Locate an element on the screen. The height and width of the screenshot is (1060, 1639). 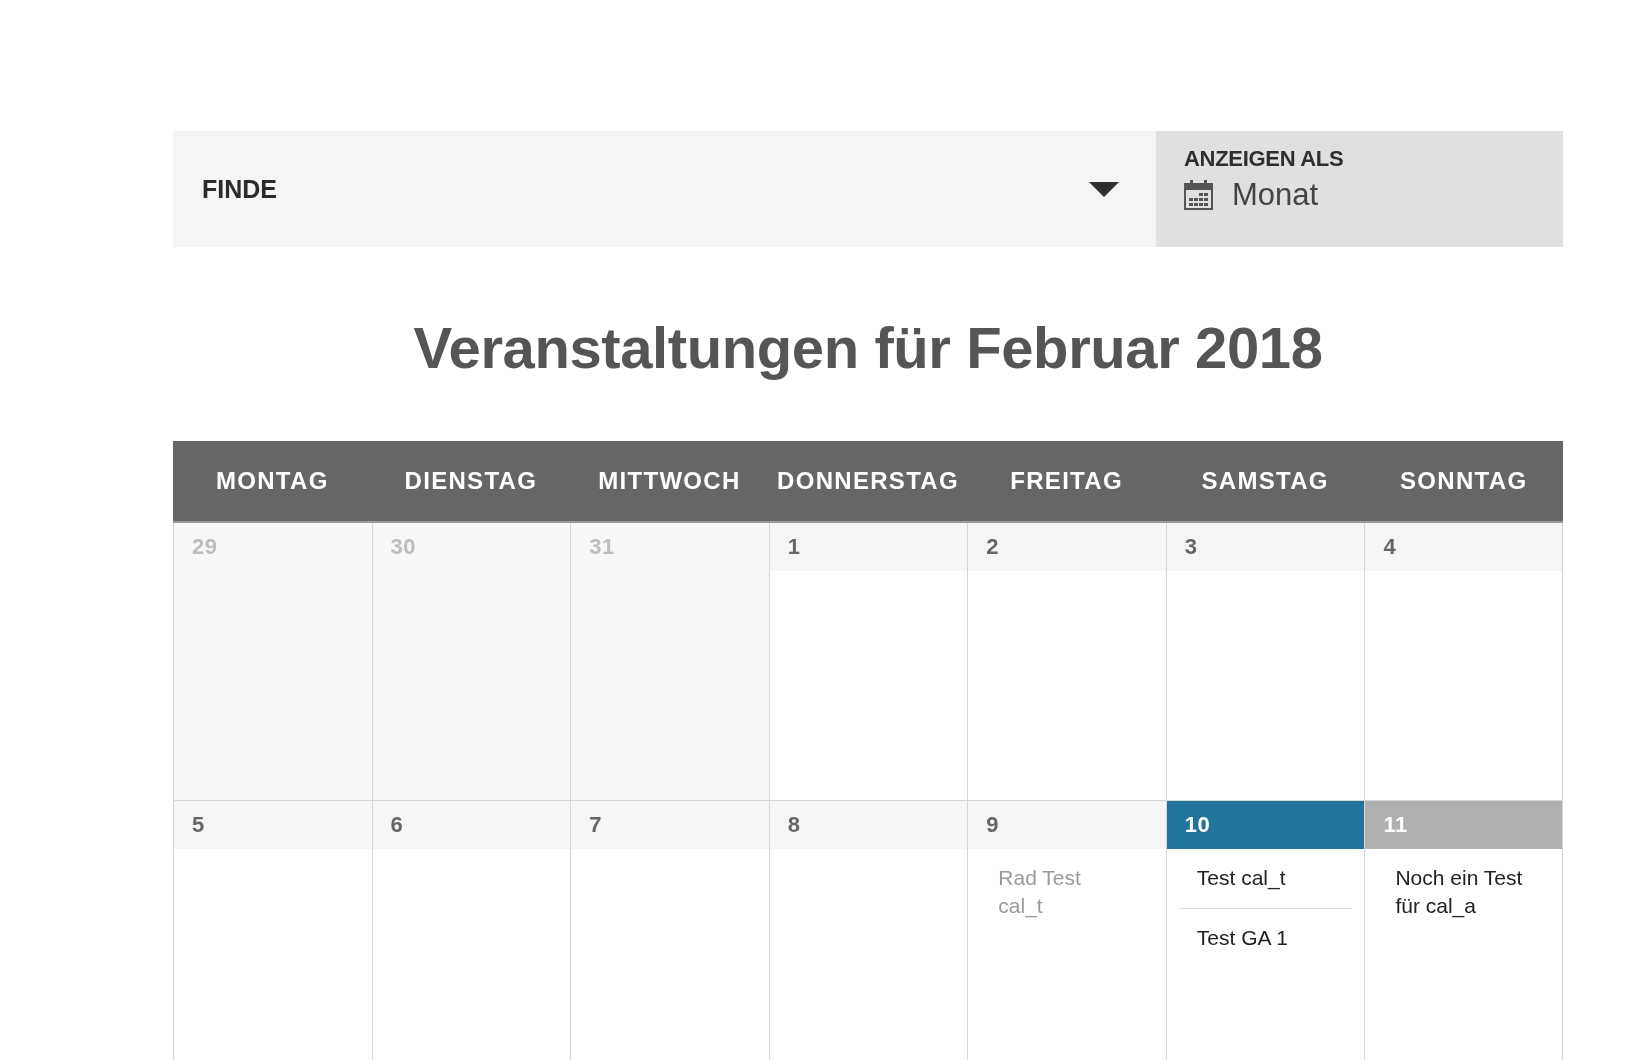
day-number: 2 is located at coordinates (1067, 547).